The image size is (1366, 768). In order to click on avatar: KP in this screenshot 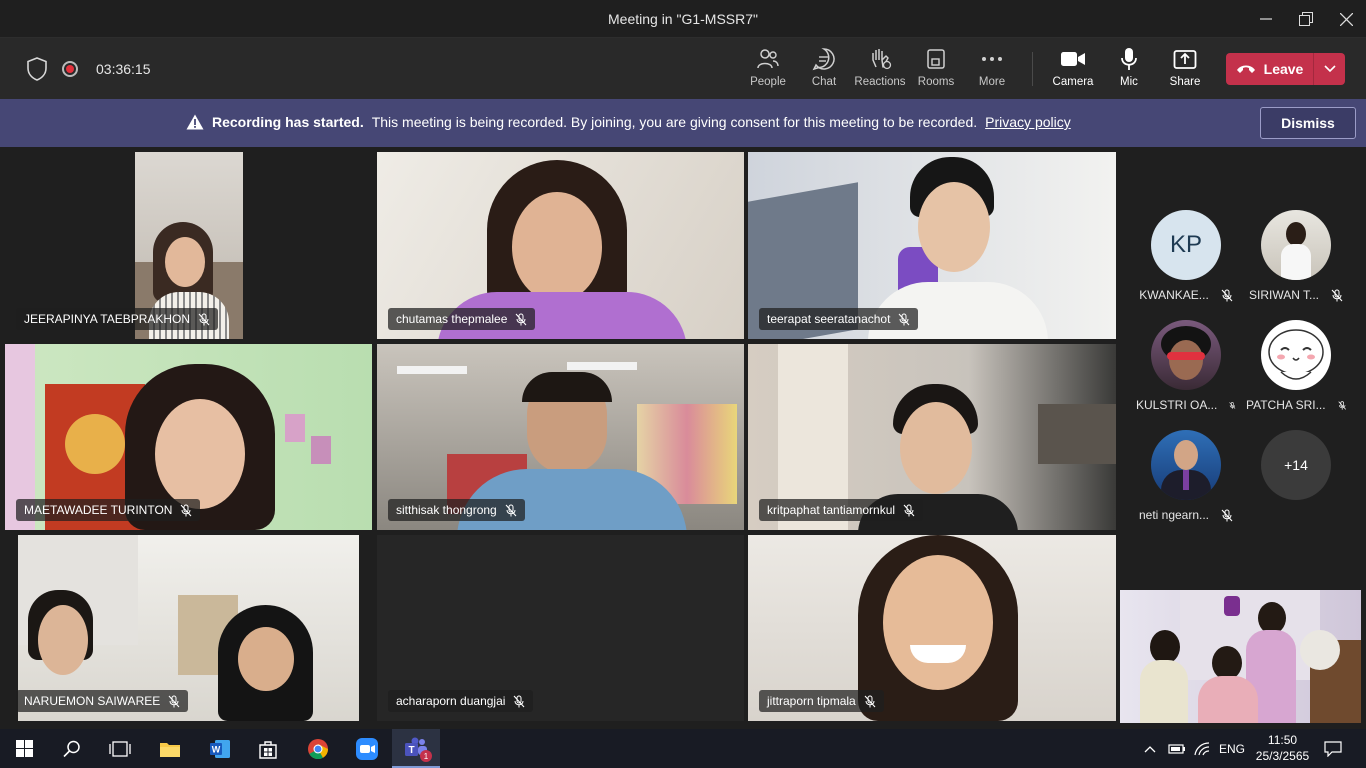, I will do `click(1186, 245)`.